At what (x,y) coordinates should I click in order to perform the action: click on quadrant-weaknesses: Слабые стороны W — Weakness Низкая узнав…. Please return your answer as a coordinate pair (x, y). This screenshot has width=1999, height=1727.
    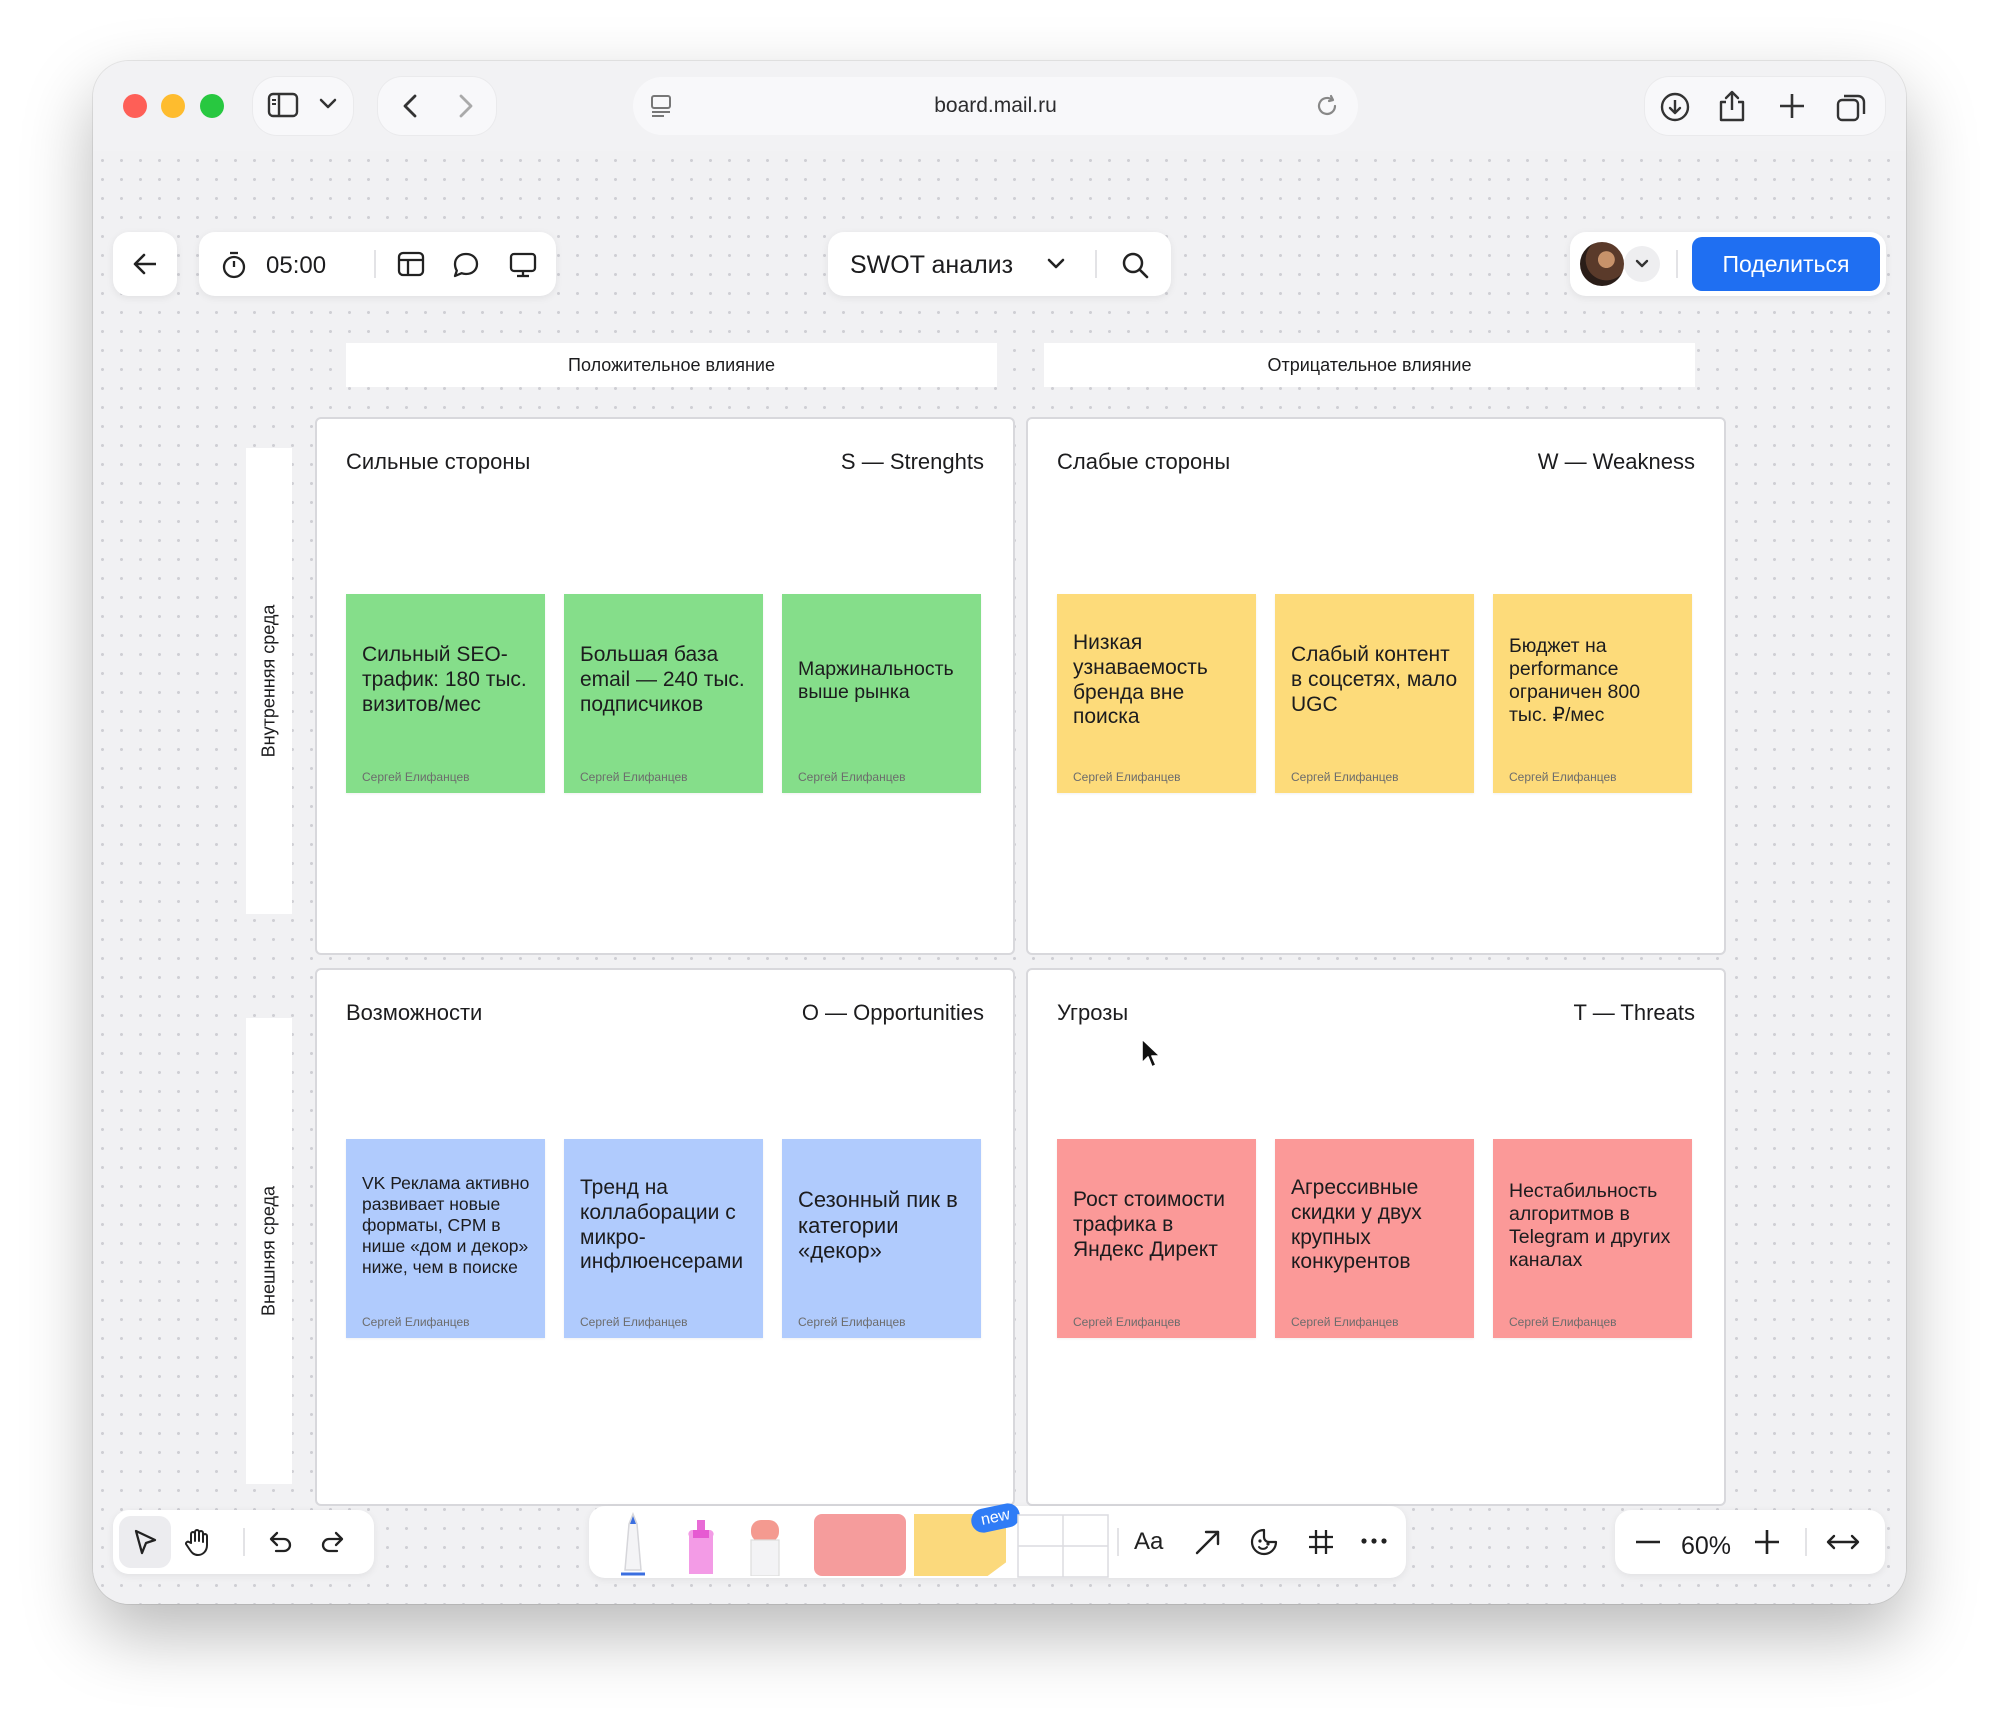
    Looking at the image, I should click on (1376, 686).